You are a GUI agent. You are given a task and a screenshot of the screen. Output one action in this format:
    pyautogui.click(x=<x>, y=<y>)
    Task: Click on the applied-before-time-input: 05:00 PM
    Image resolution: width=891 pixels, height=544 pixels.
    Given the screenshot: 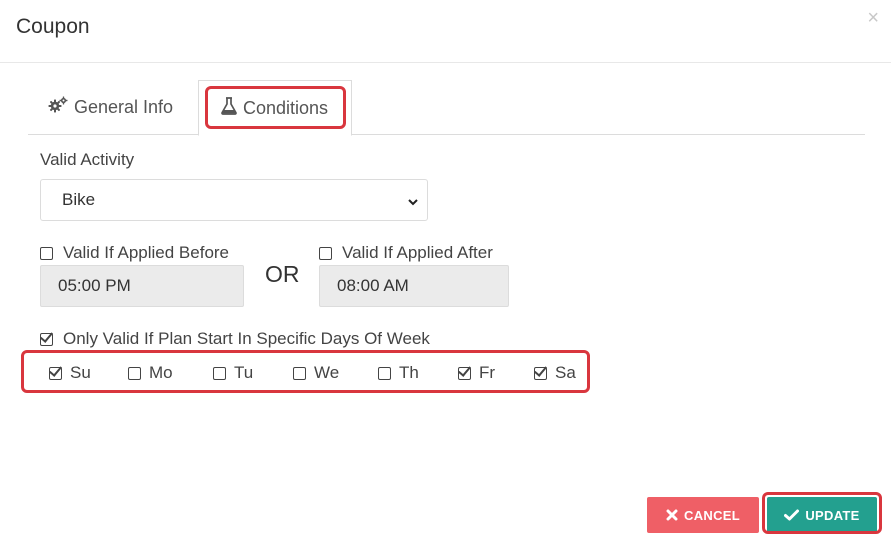 What is the action you would take?
    pyautogui.click(x=142, y=286)
    